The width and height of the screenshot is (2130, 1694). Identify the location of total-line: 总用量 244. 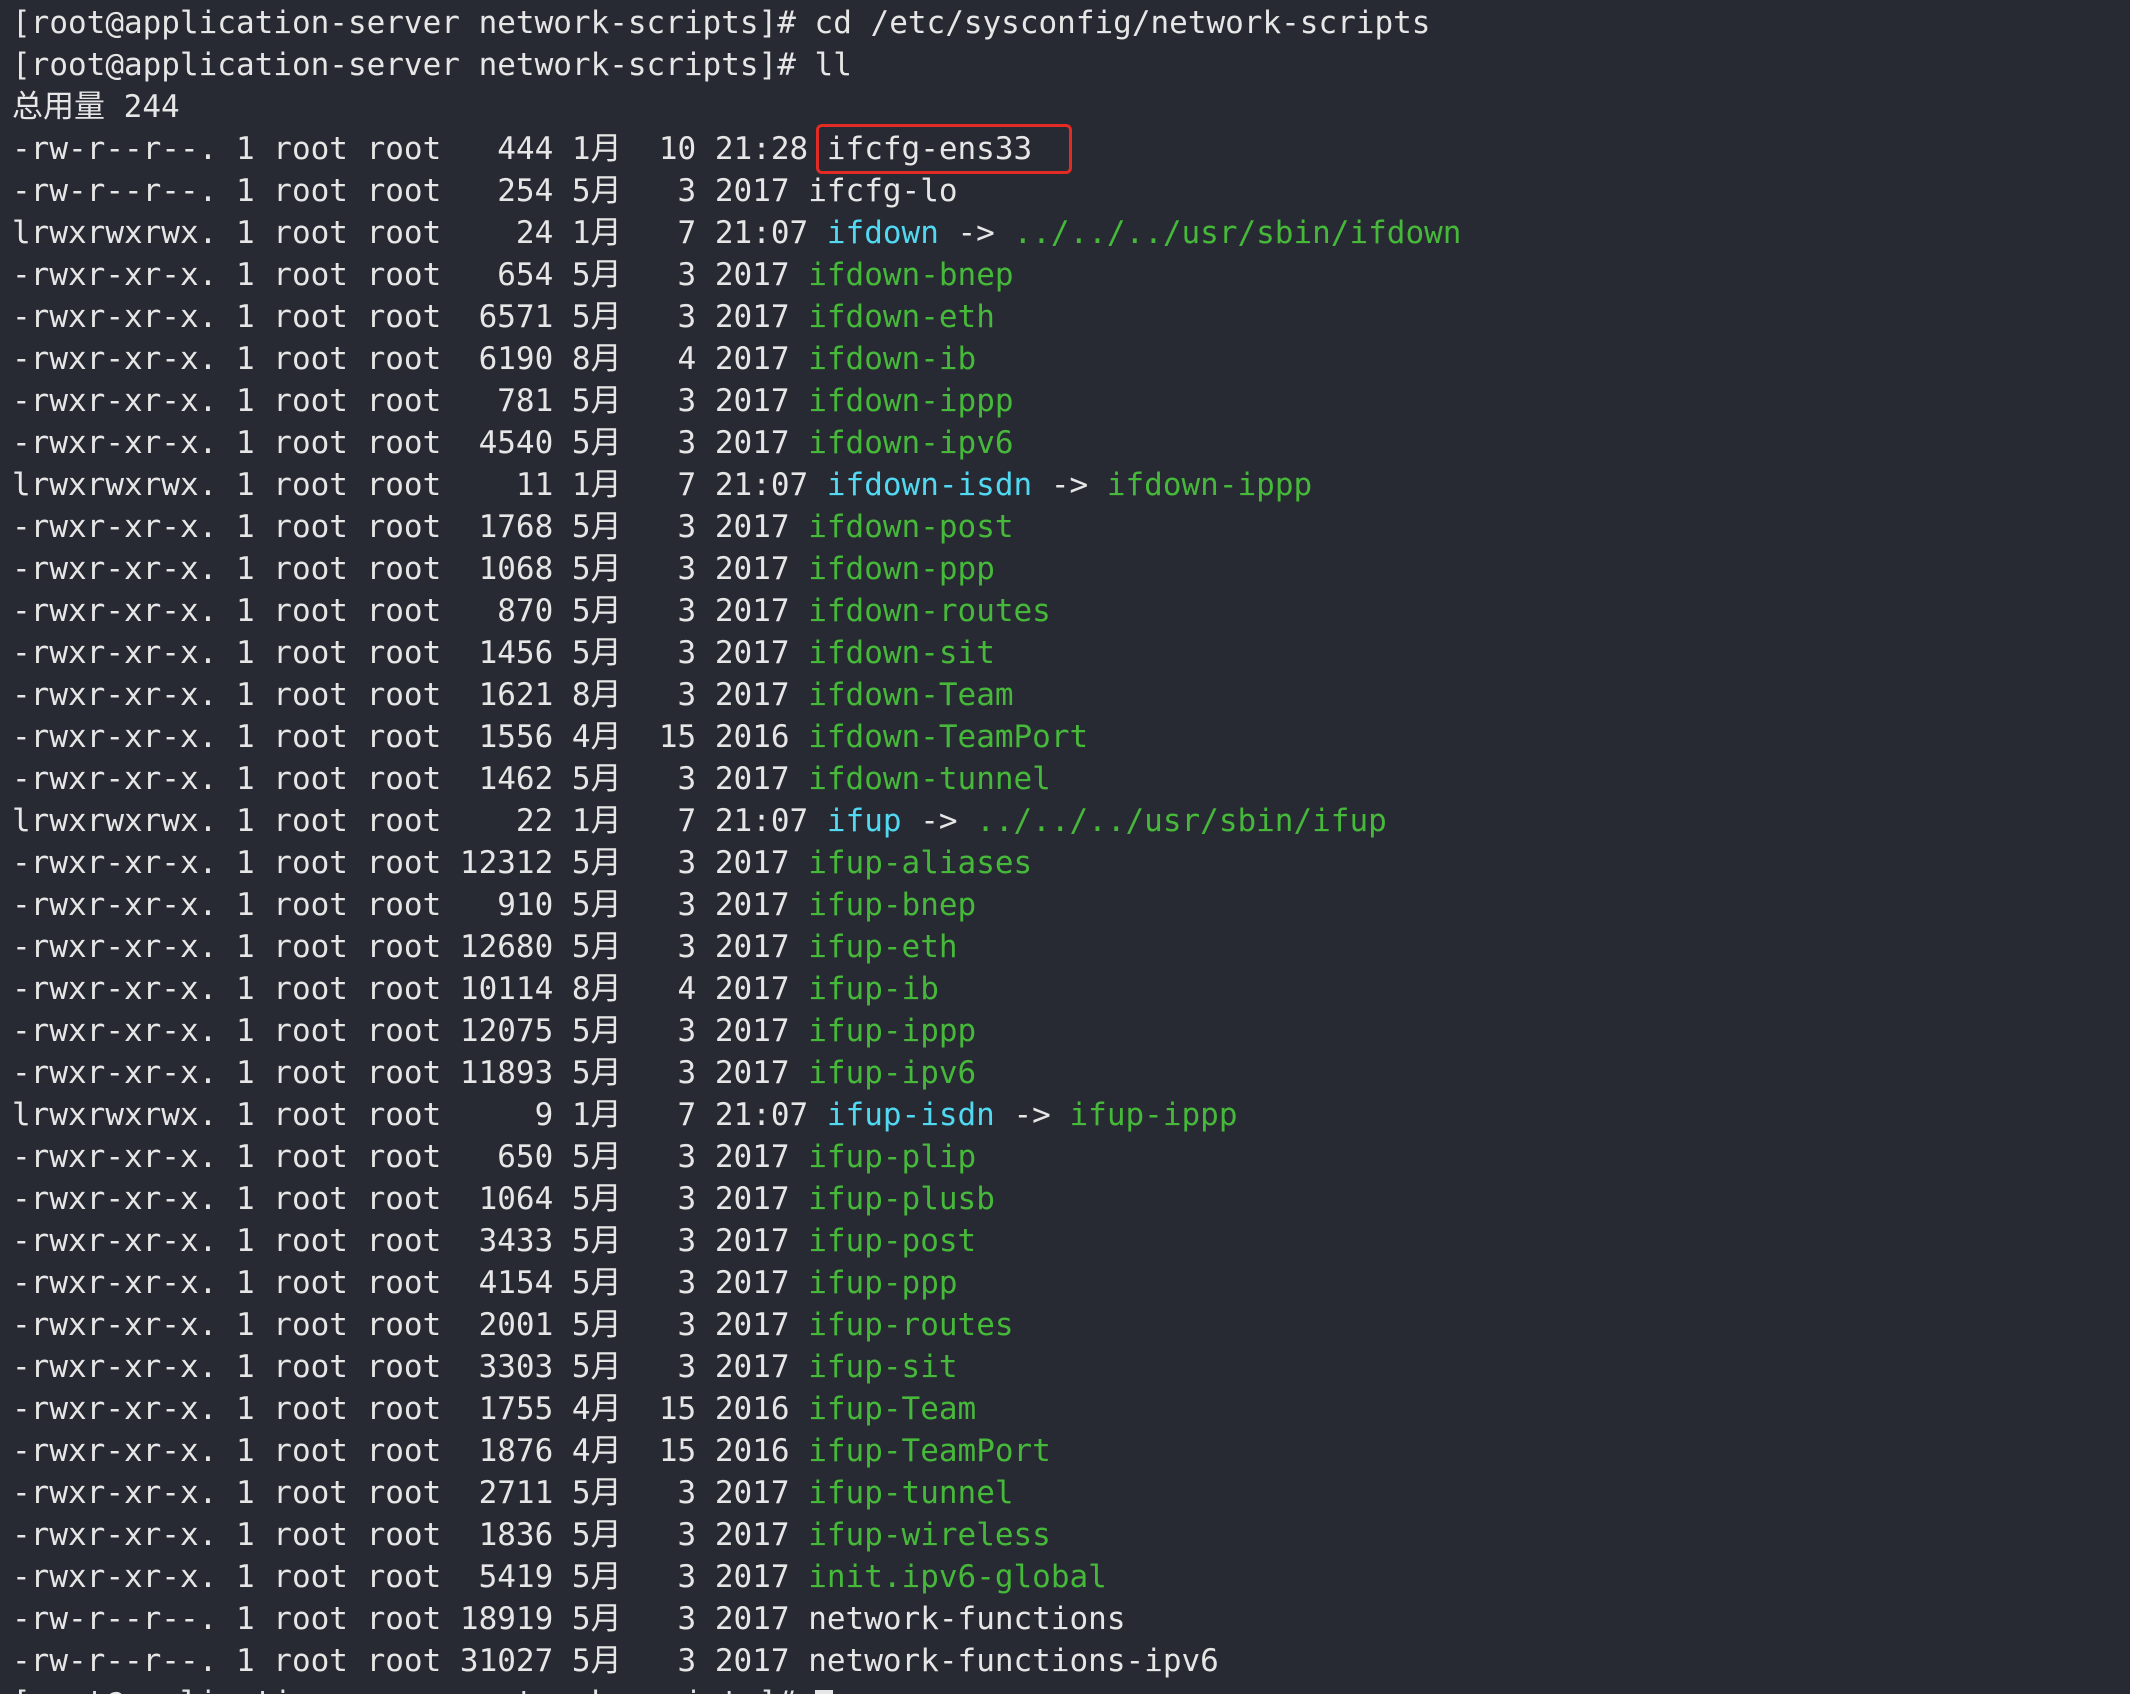
(96, 107).